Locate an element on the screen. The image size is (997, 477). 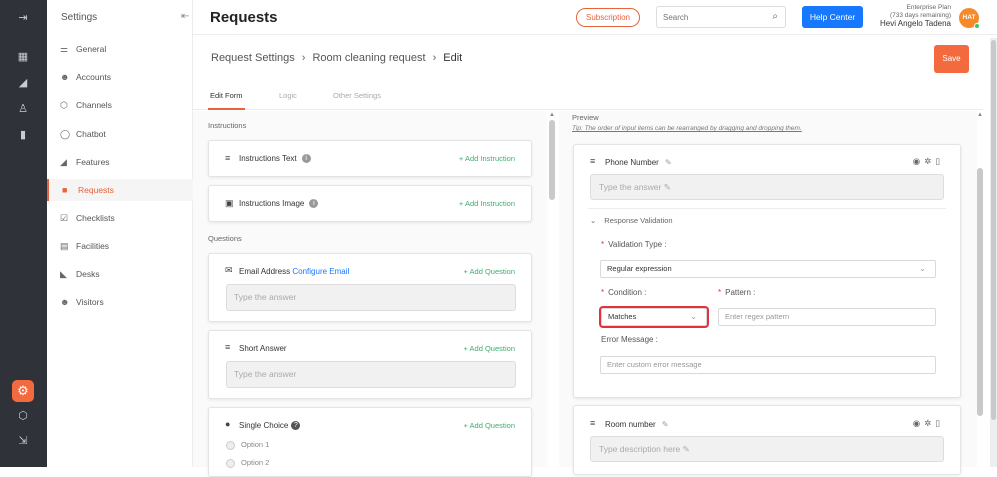
chevron-down-icon: ⌄ is located at coordinates (922, 268).